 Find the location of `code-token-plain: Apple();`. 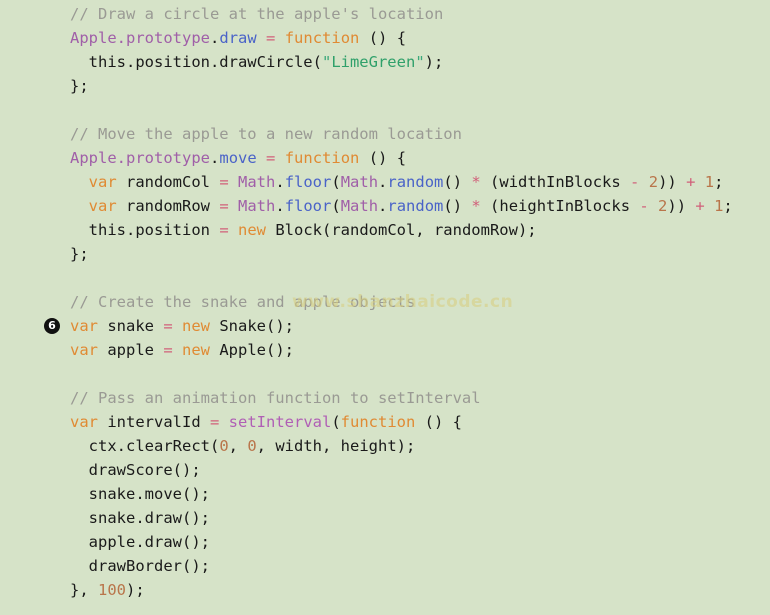

code-token-plain: Apple(); is located at coordinates (252, 350).